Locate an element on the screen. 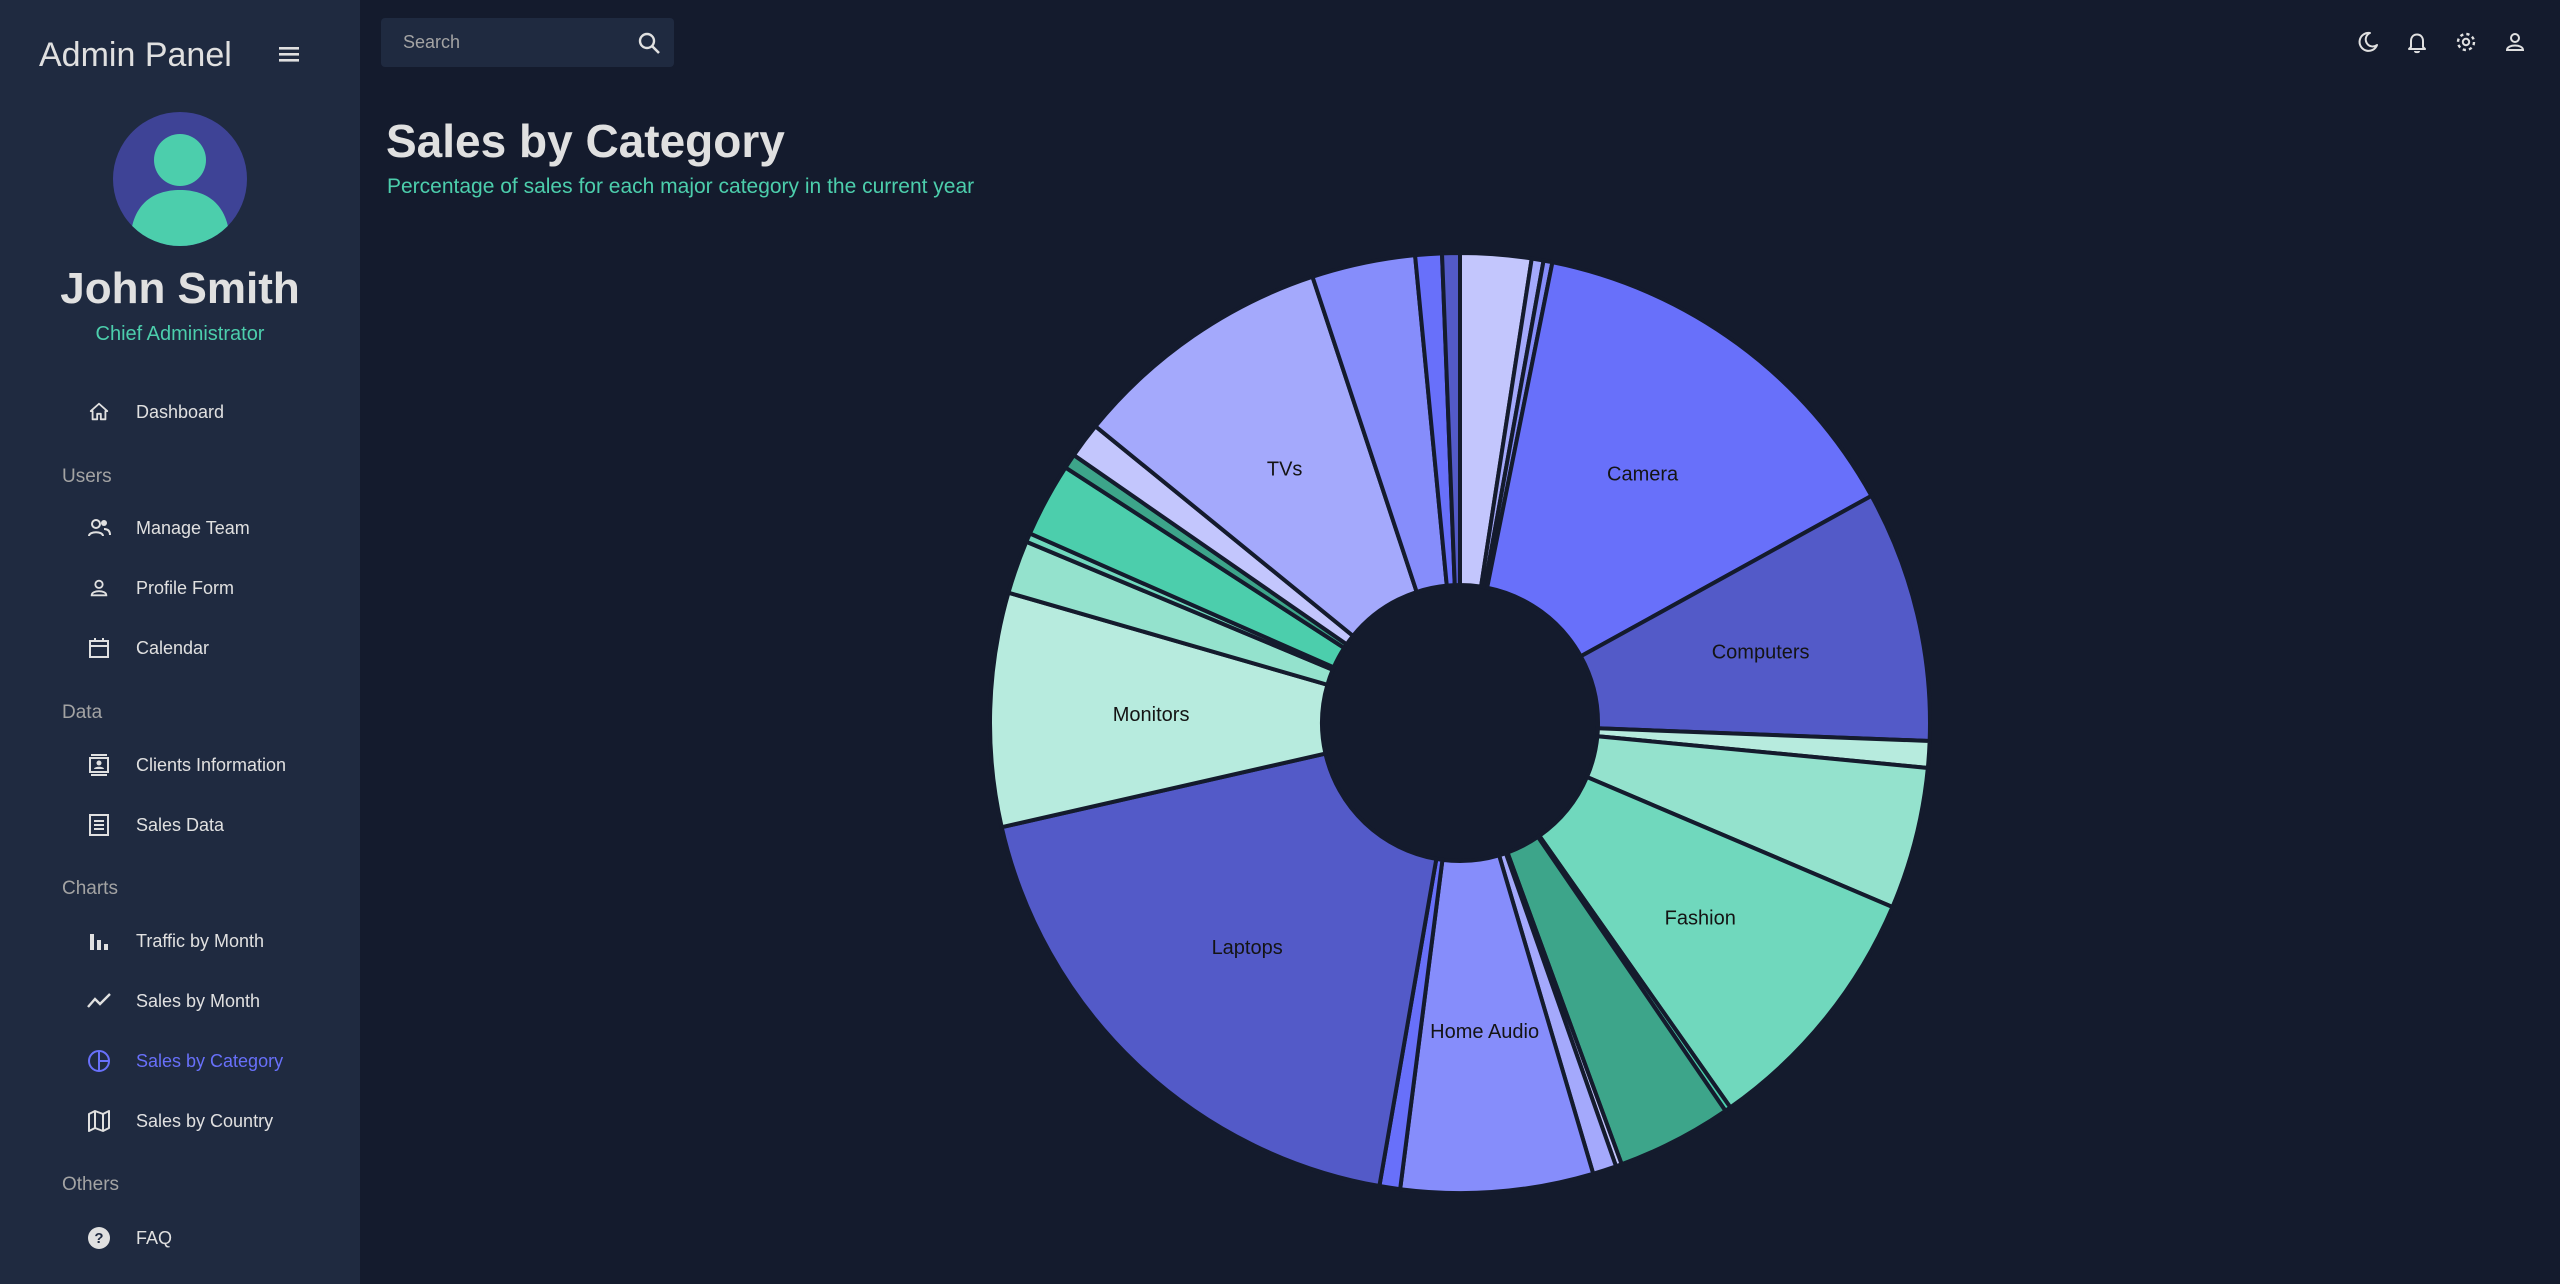  slice-label: Fashion is located at coordinates (1700, 918).